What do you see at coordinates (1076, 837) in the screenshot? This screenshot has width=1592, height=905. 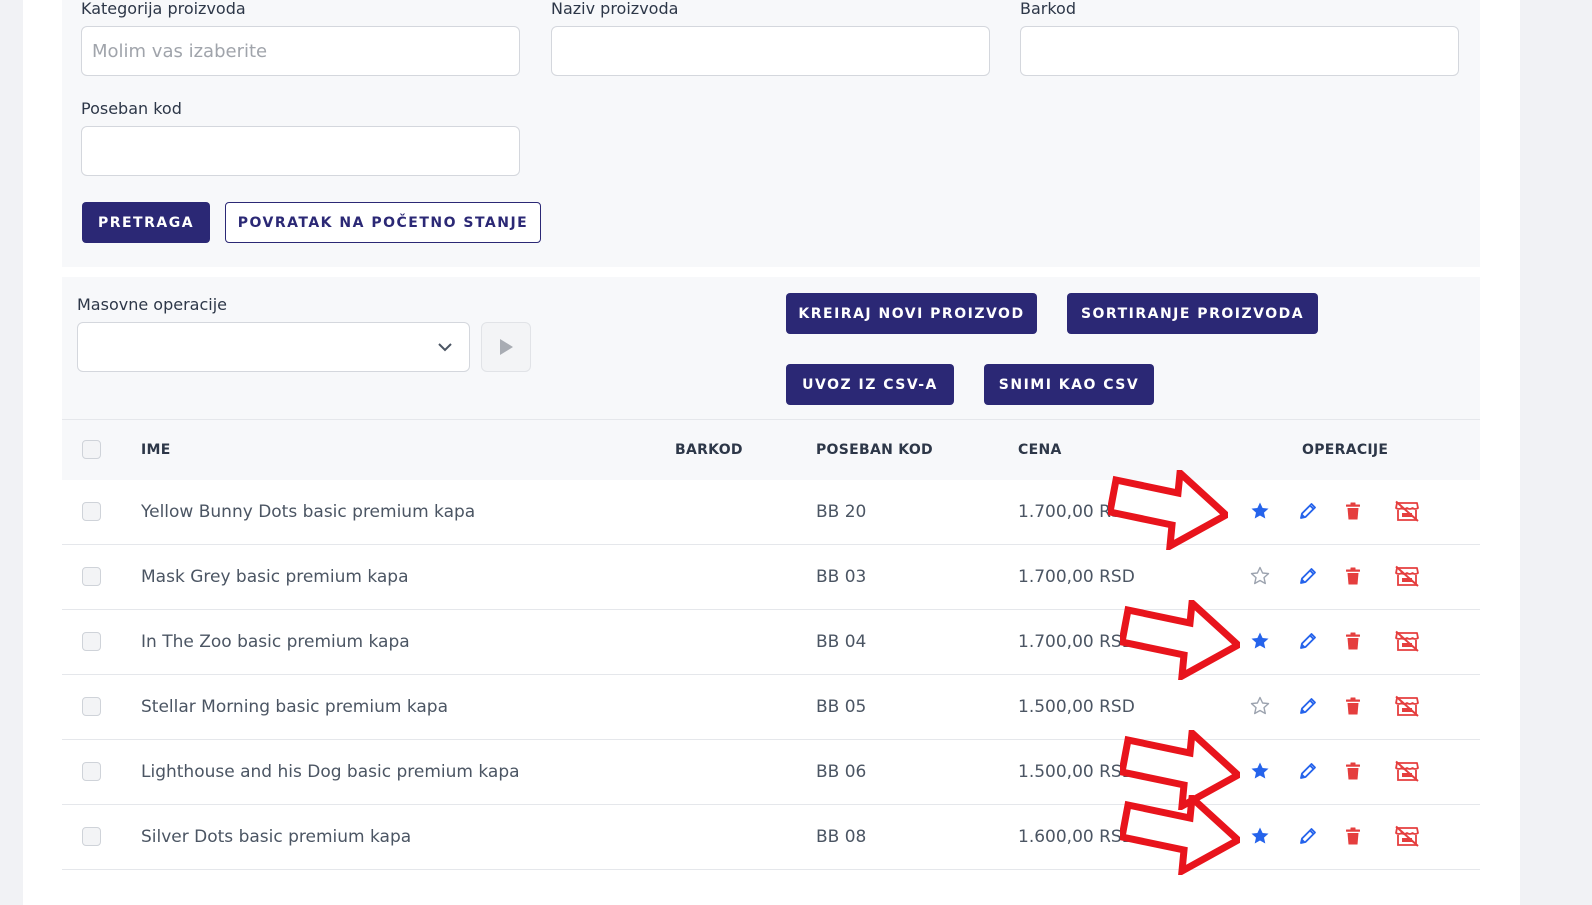 I see `price-cell: 1.600,00 RSD` at bounding box center [1076, 837].